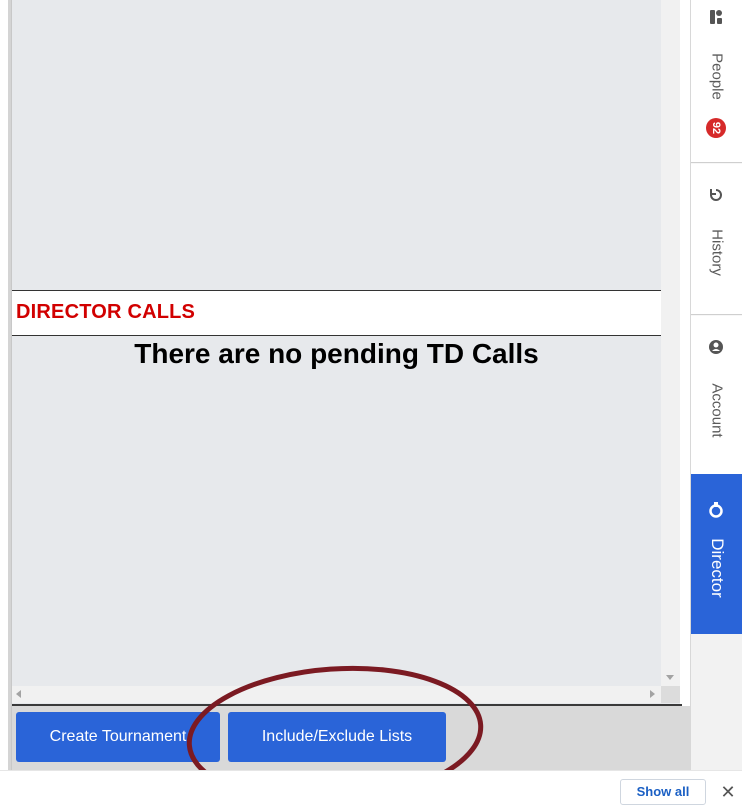 Image resolution: width=742 pixels, height=812 pixels. Describe the element at coordinates (716, 195) in the screenshot. I see `history-icon` at that location.